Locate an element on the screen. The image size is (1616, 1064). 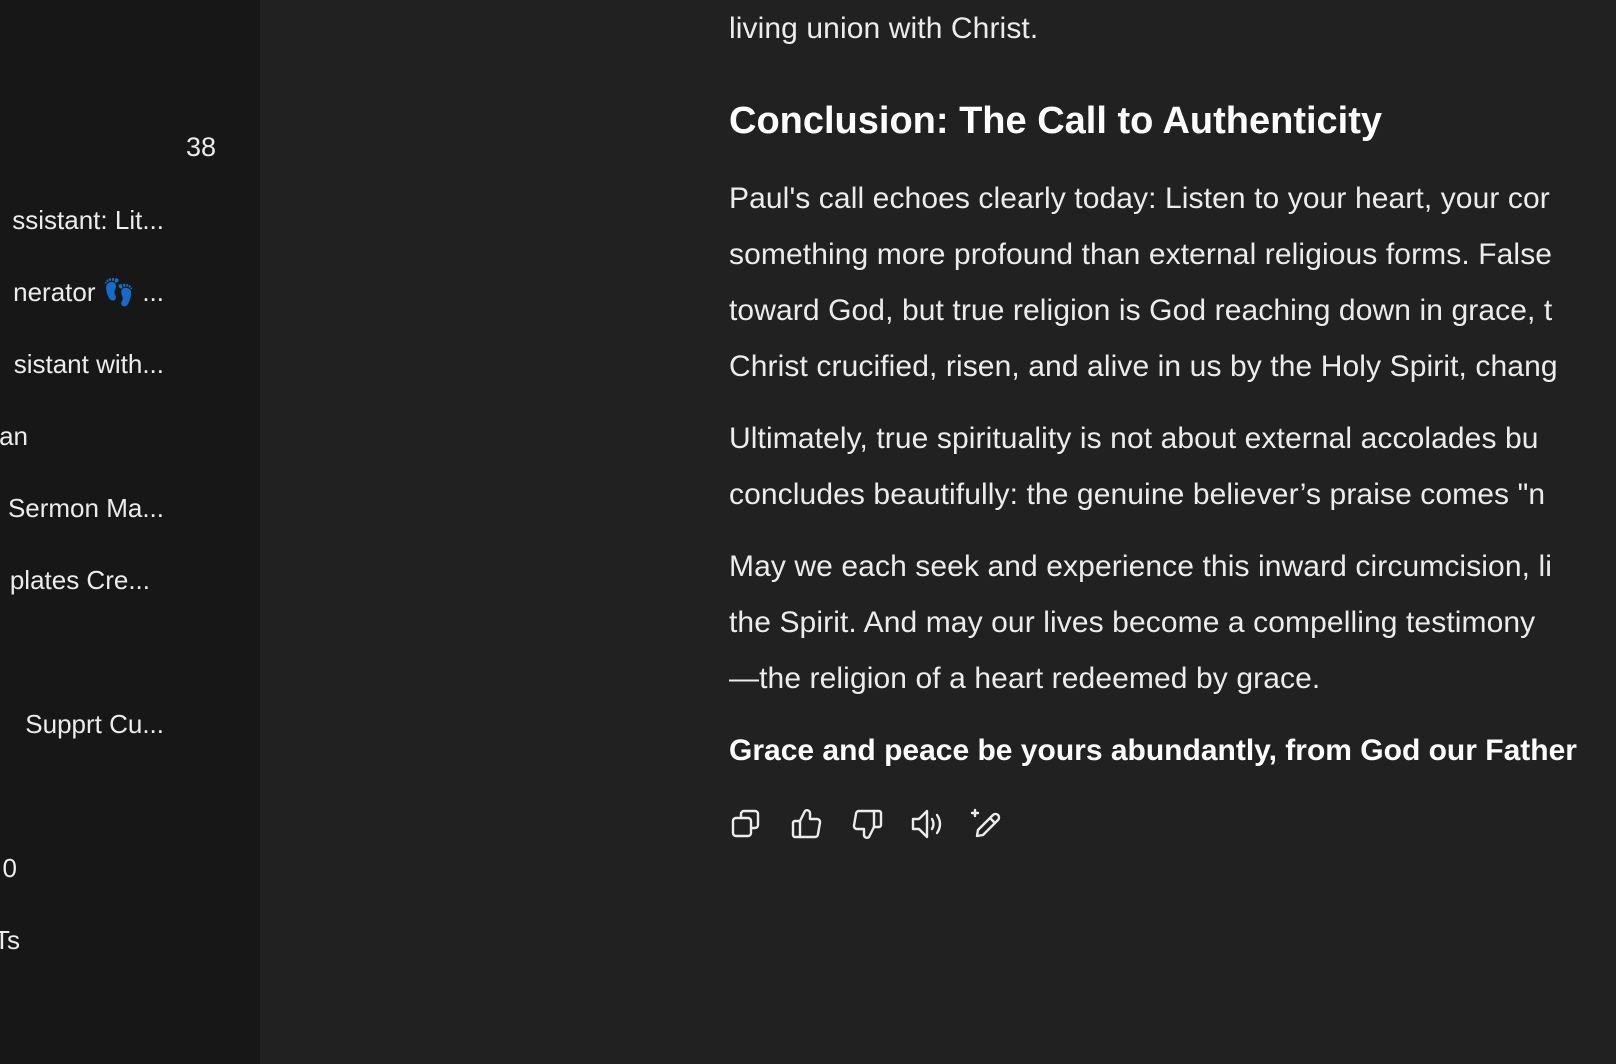
copy-button is located at coordinates (747, 824).